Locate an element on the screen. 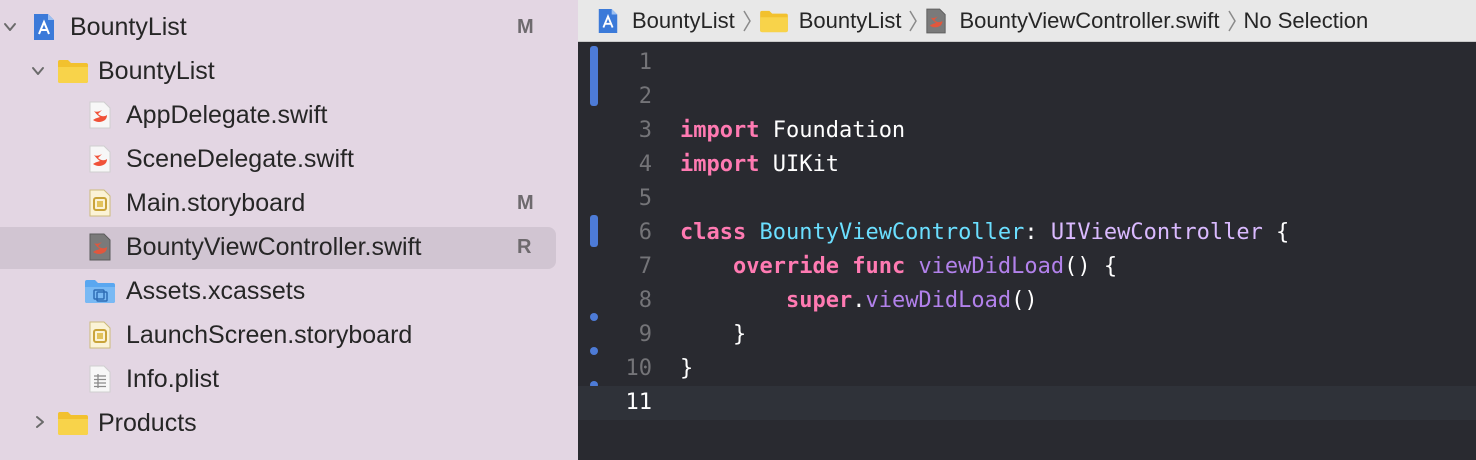  code-keyword: override is located at coordinates (785, 266).